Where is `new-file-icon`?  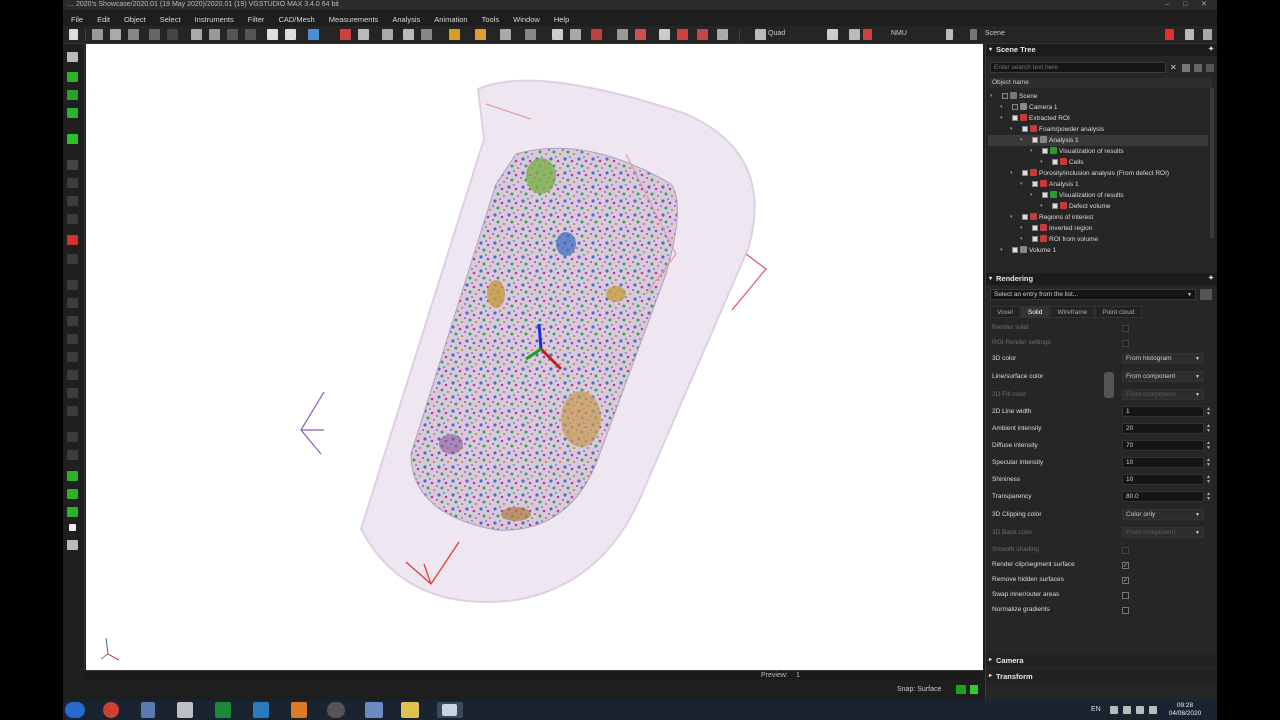
new-file-icon is located at coordinates (73, 34).